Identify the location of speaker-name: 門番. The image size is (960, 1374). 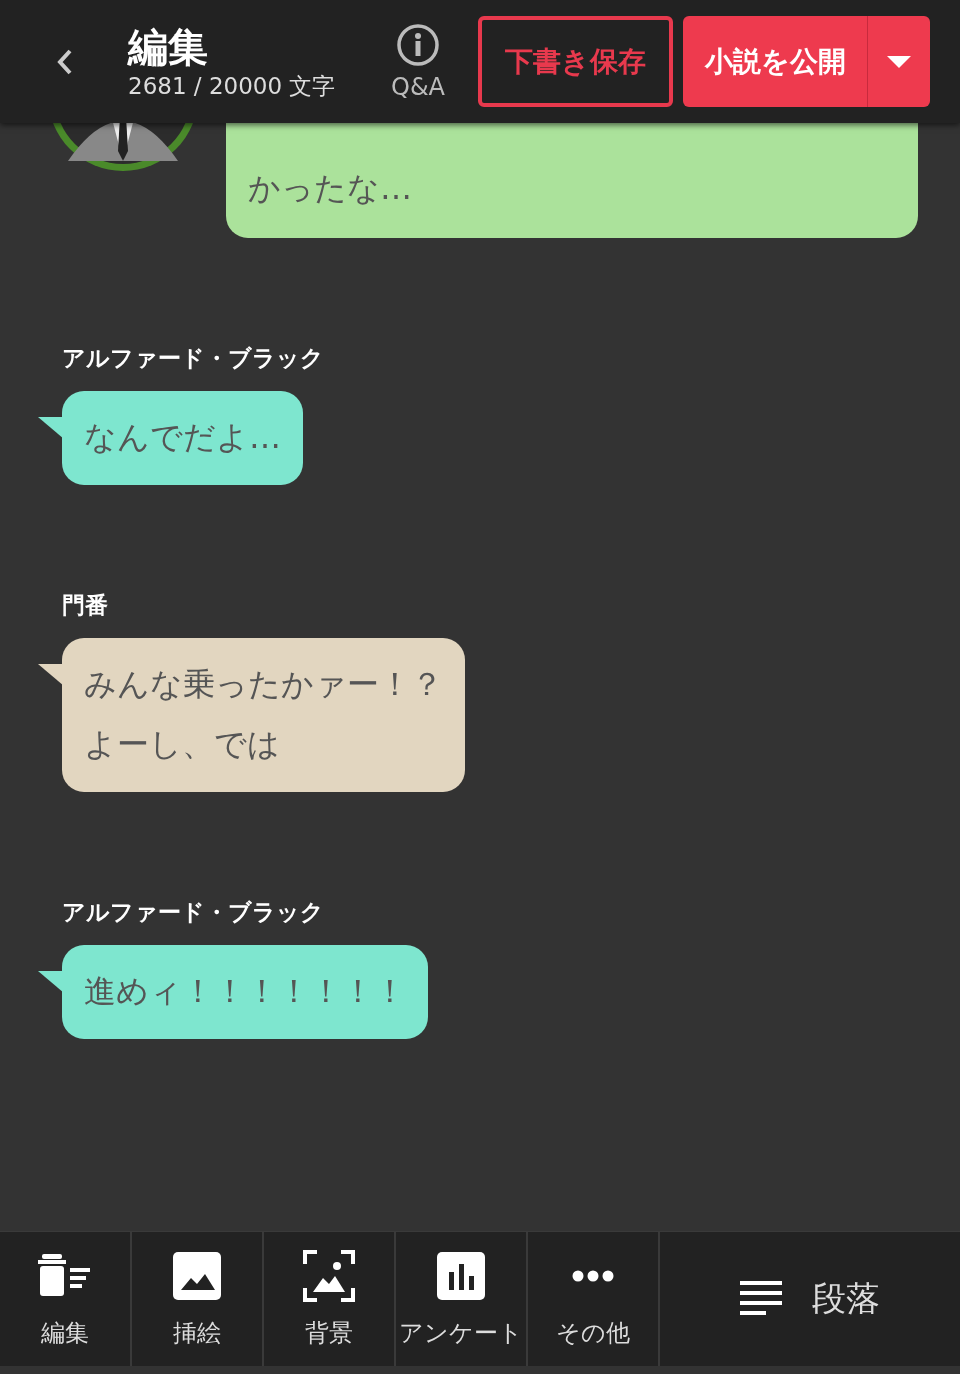
(85, 605).